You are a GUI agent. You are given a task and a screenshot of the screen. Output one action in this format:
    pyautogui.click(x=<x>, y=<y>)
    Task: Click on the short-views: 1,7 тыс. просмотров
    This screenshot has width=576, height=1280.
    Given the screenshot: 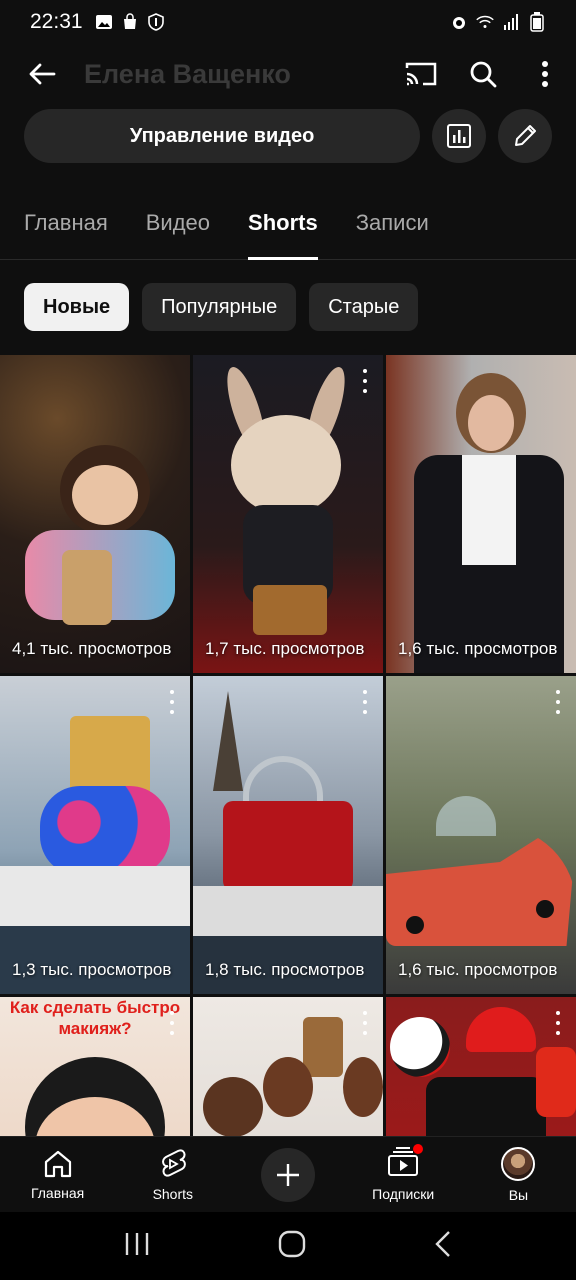 What is the action you would take?
    pyautogui.click(x=285, y=648)
    